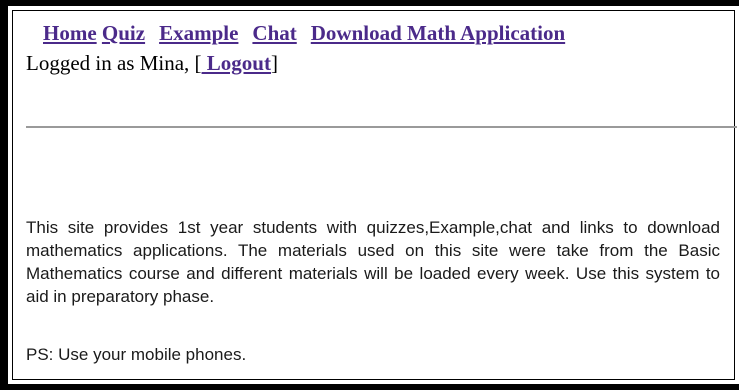  What do you see at coordinates (438, 33) in the screenshot?
I see `nav-link-download-math-application: Download Math Application` at bounding box center [438, 33].